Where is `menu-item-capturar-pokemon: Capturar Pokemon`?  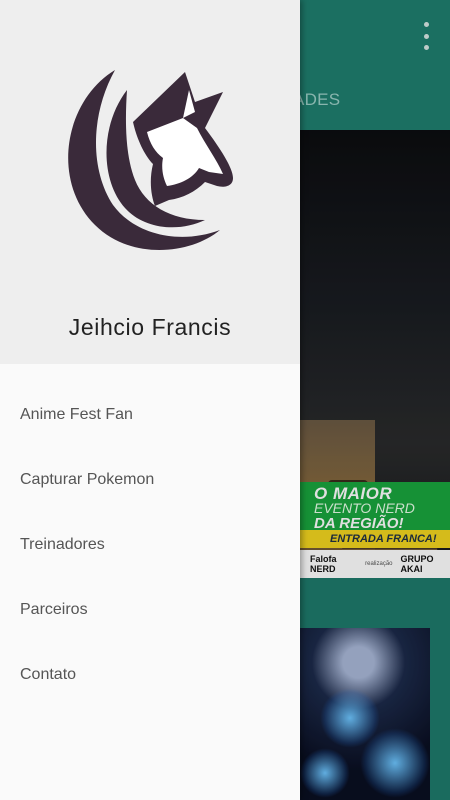 menu-item-capturar-pokemon: Capturar Pokemon is located at coordinates (150, 479).